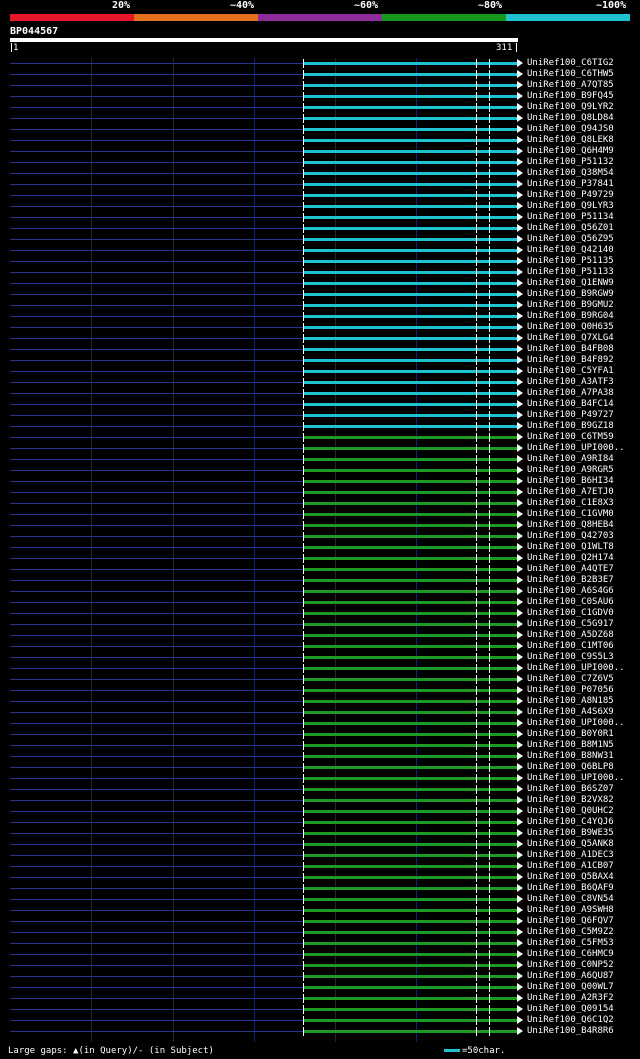 The image size is (640, 1059). Describe the element at coordinates (570, 206) in the screenshot. I see `hit-label: UniRef100_Q9LYR3` at that location.